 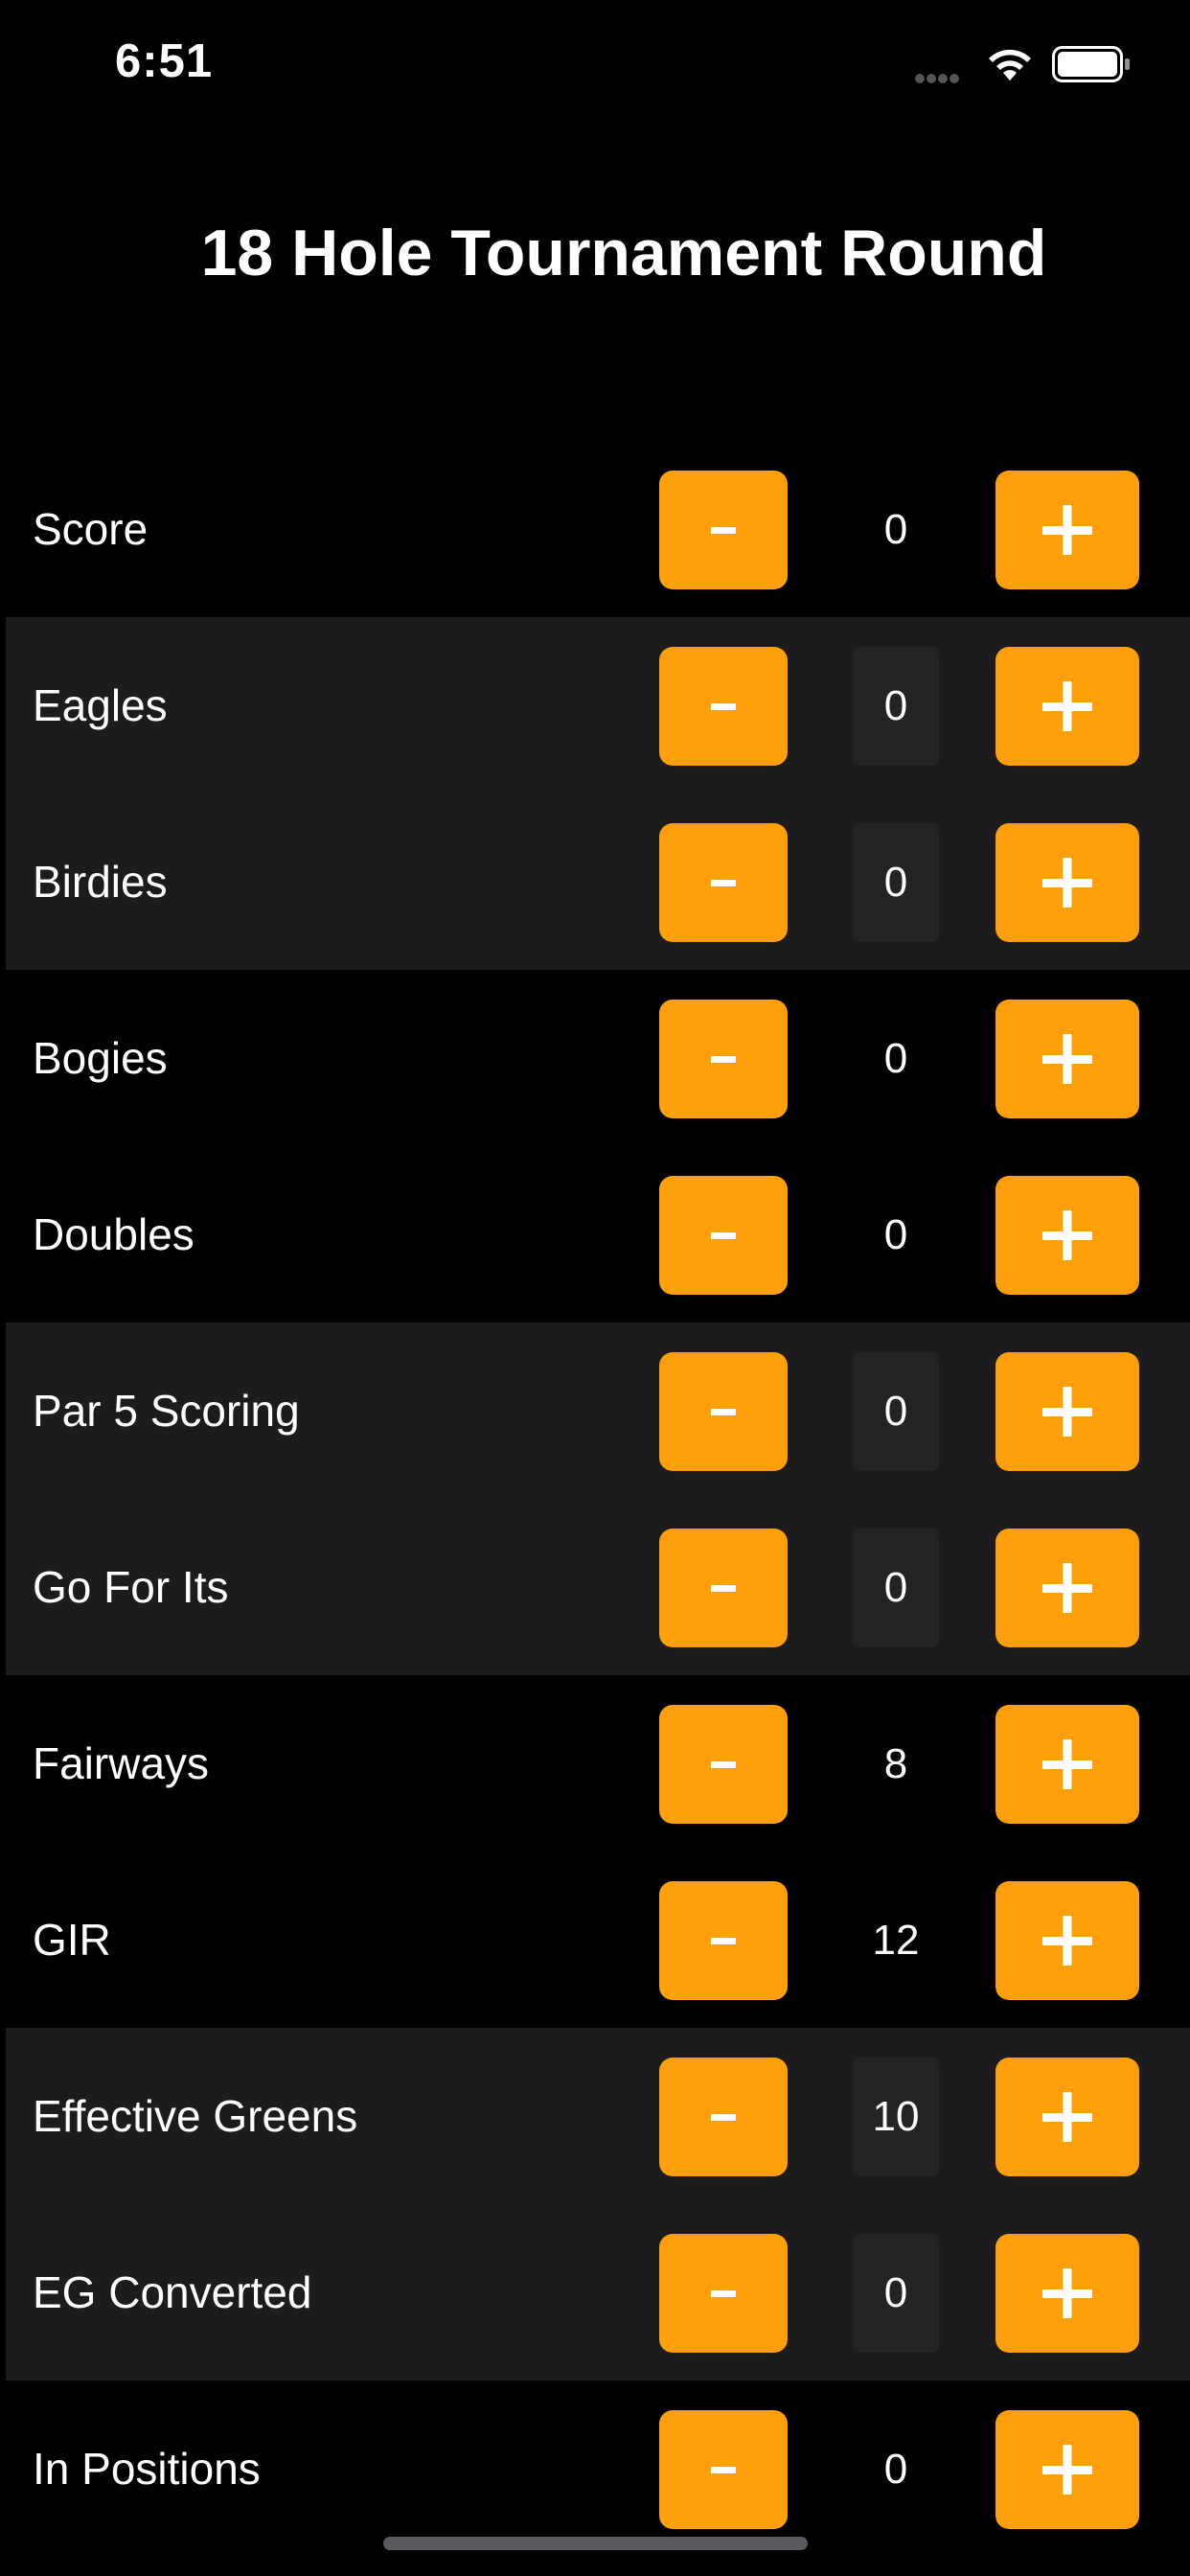 What do you see at coordinates (147, 2469) in the screenshot?
I see `stat-label: In Positions` at bounding box center [147, 2469].